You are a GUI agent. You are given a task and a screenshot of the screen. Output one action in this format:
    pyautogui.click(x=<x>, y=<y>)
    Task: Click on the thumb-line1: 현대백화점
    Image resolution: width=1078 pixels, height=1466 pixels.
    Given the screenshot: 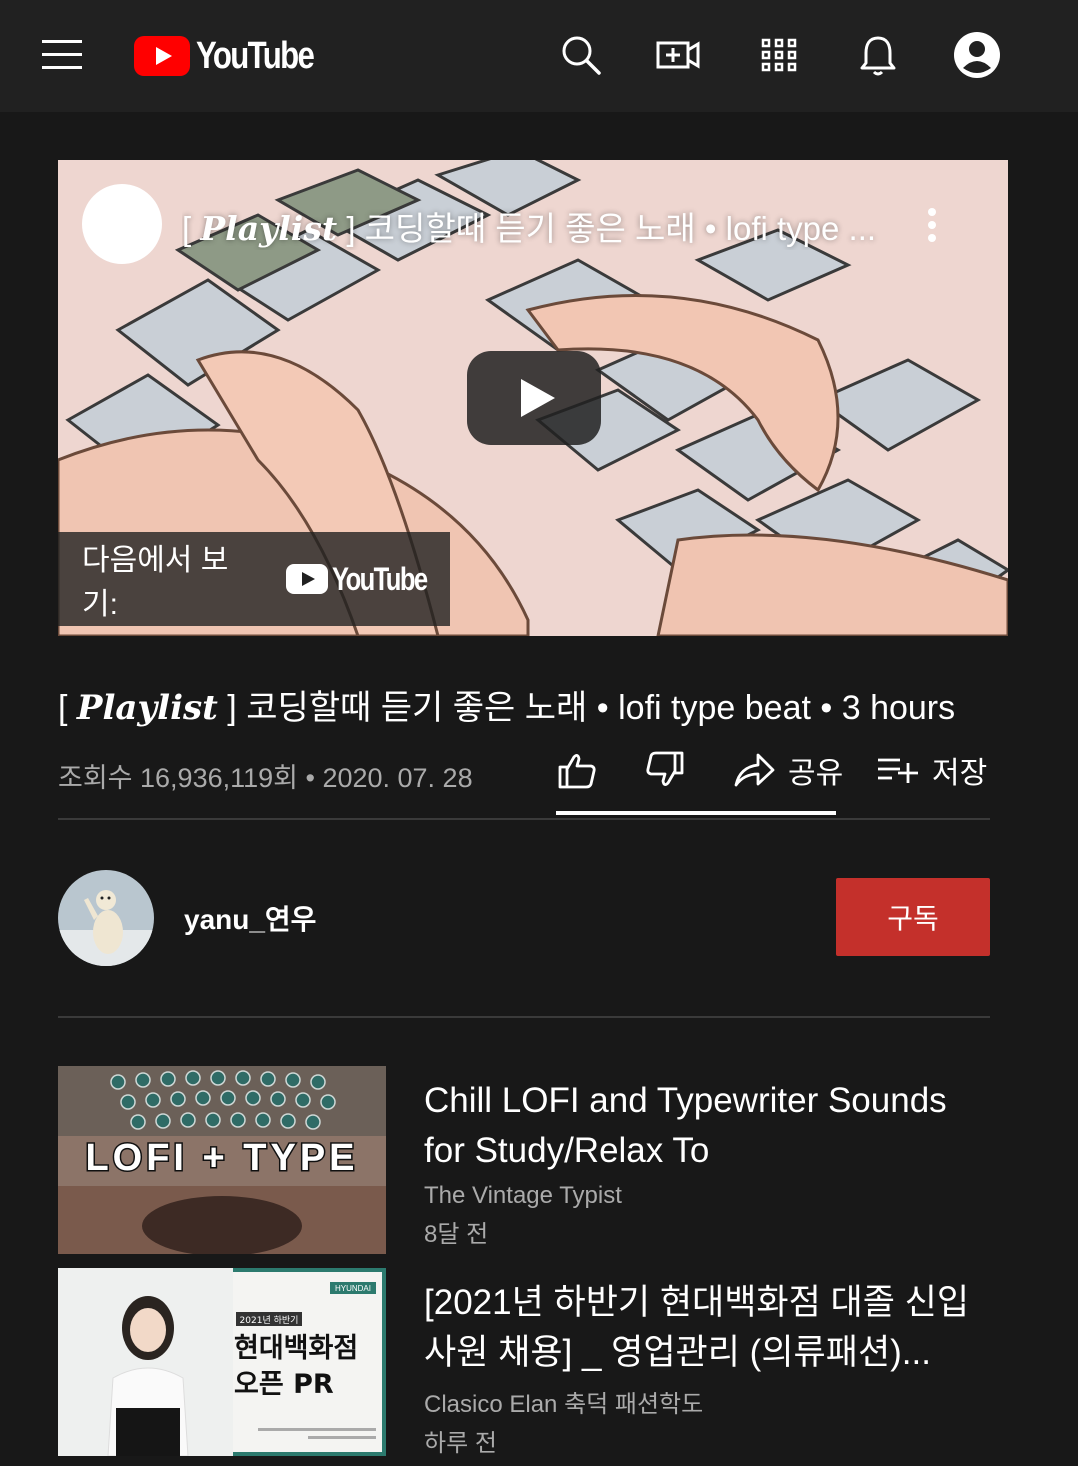 What is the action you would take?
    pyautogui.click(x=296, y=1348)
    